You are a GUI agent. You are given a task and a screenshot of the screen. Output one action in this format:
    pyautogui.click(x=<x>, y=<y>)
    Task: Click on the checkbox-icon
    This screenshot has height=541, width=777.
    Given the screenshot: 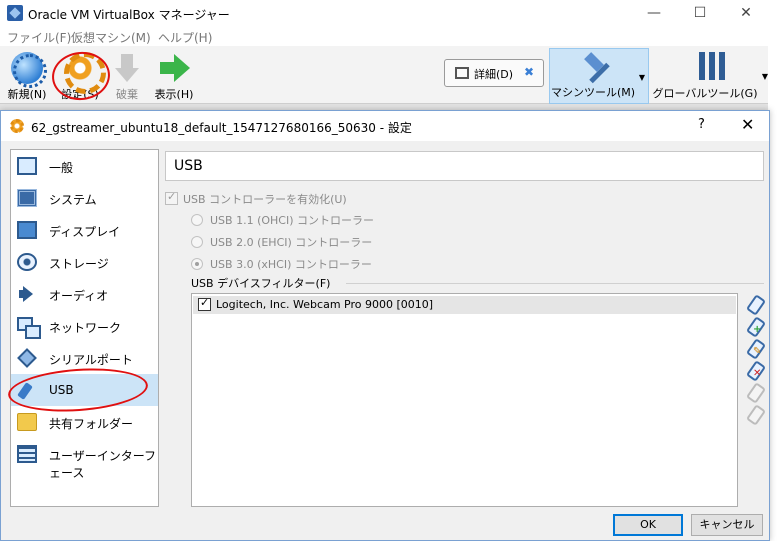 What is the action you would take?
    pyautogui.click(x=171, y=197)
    